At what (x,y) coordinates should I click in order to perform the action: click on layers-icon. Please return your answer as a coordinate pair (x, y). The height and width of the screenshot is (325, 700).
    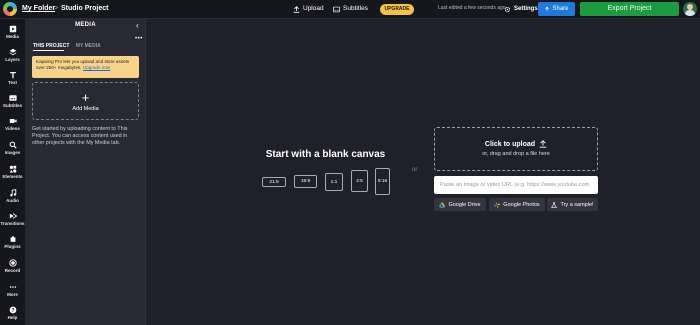
    Looking at the image, I should click on (12, 52).